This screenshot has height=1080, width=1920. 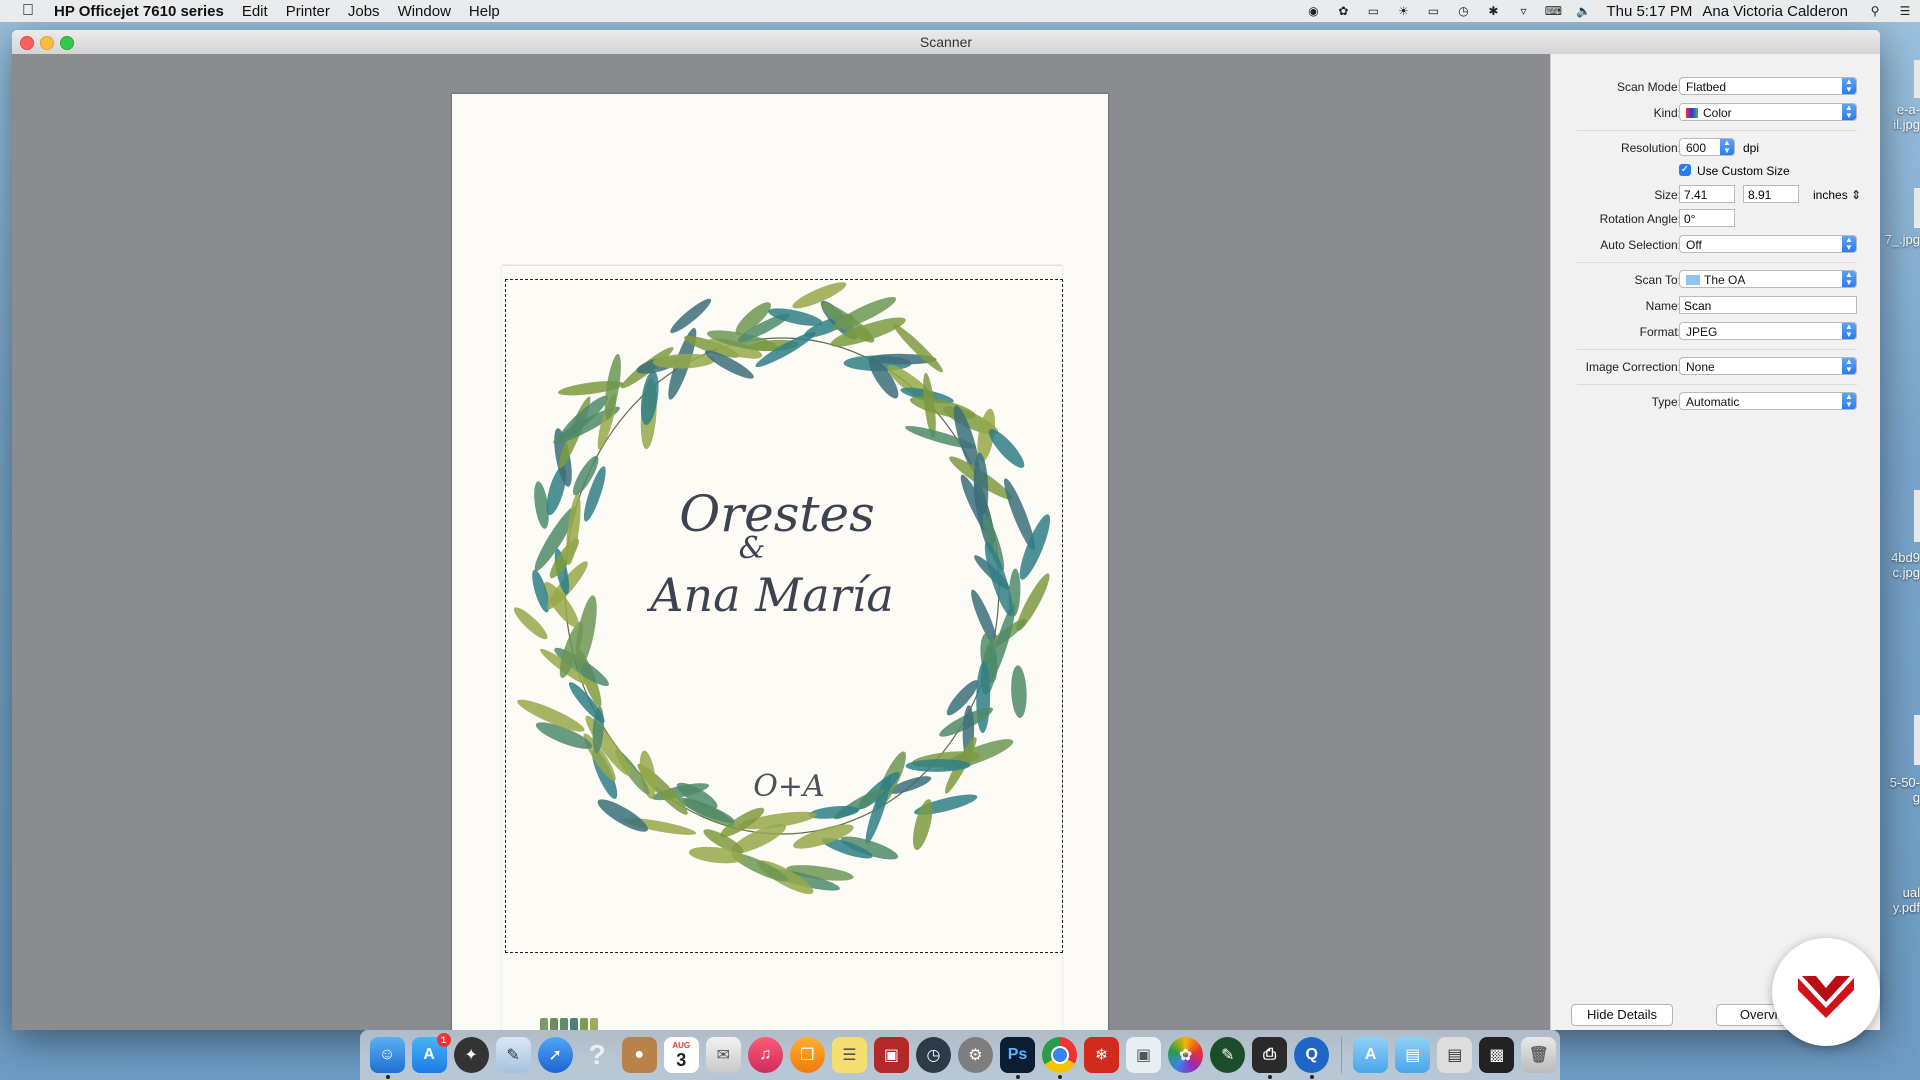 I want to click on calendar-icon: AUG 3, so click(x=681, y=1055).